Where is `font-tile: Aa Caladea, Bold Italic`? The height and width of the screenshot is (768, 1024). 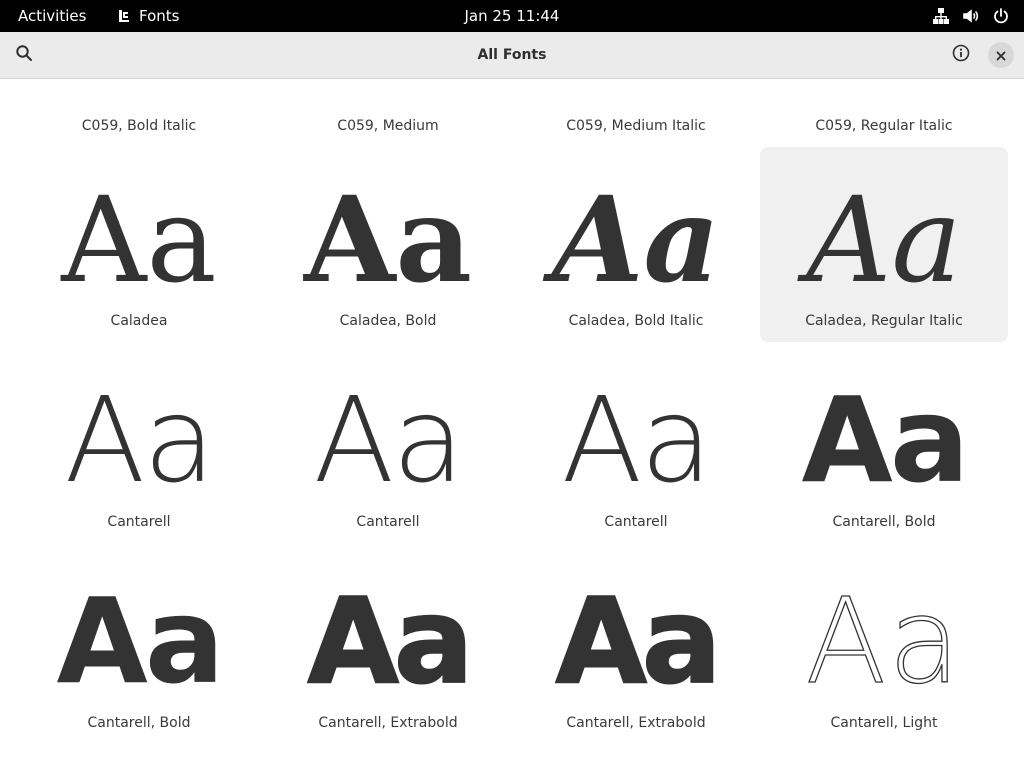 font-tile: Aa Caladea, Bold Italic is located at coordinates (636, 244).